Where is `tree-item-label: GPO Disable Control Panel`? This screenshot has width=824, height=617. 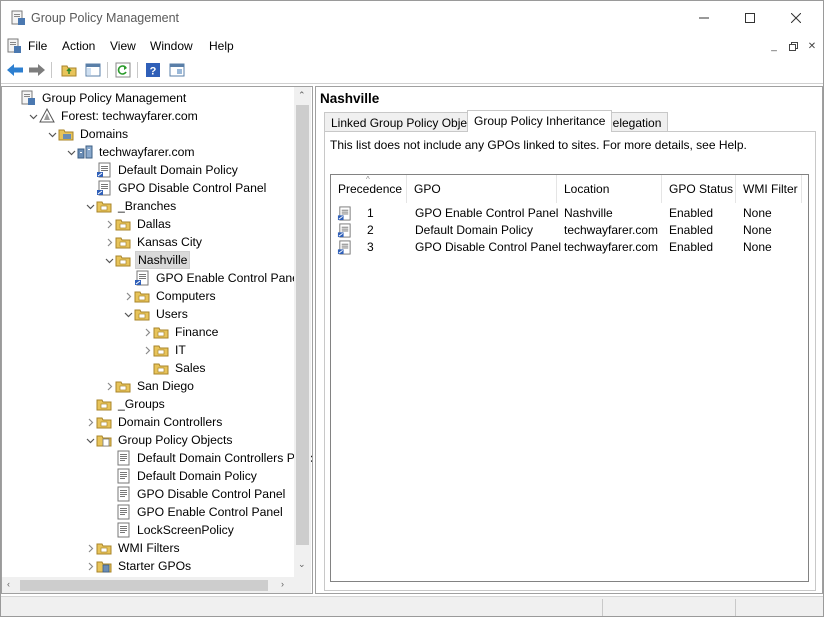
tree-item-label: GPO Disable Control Panel is located at coordinates (192, 188).